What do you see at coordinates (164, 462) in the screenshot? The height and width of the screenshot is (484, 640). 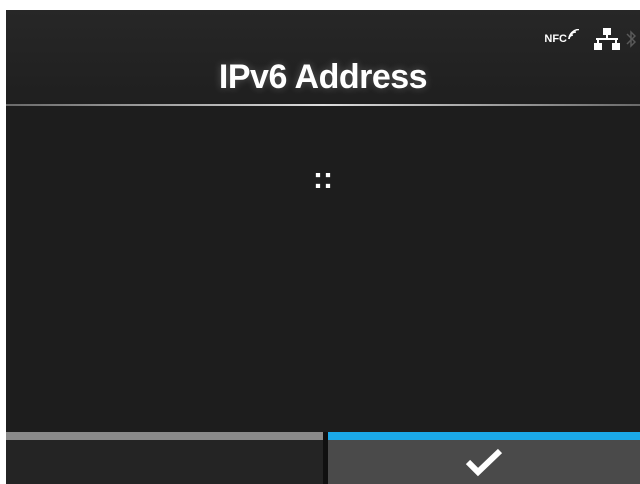 I see `left-softkey-button` at bounding box center [164, 462].